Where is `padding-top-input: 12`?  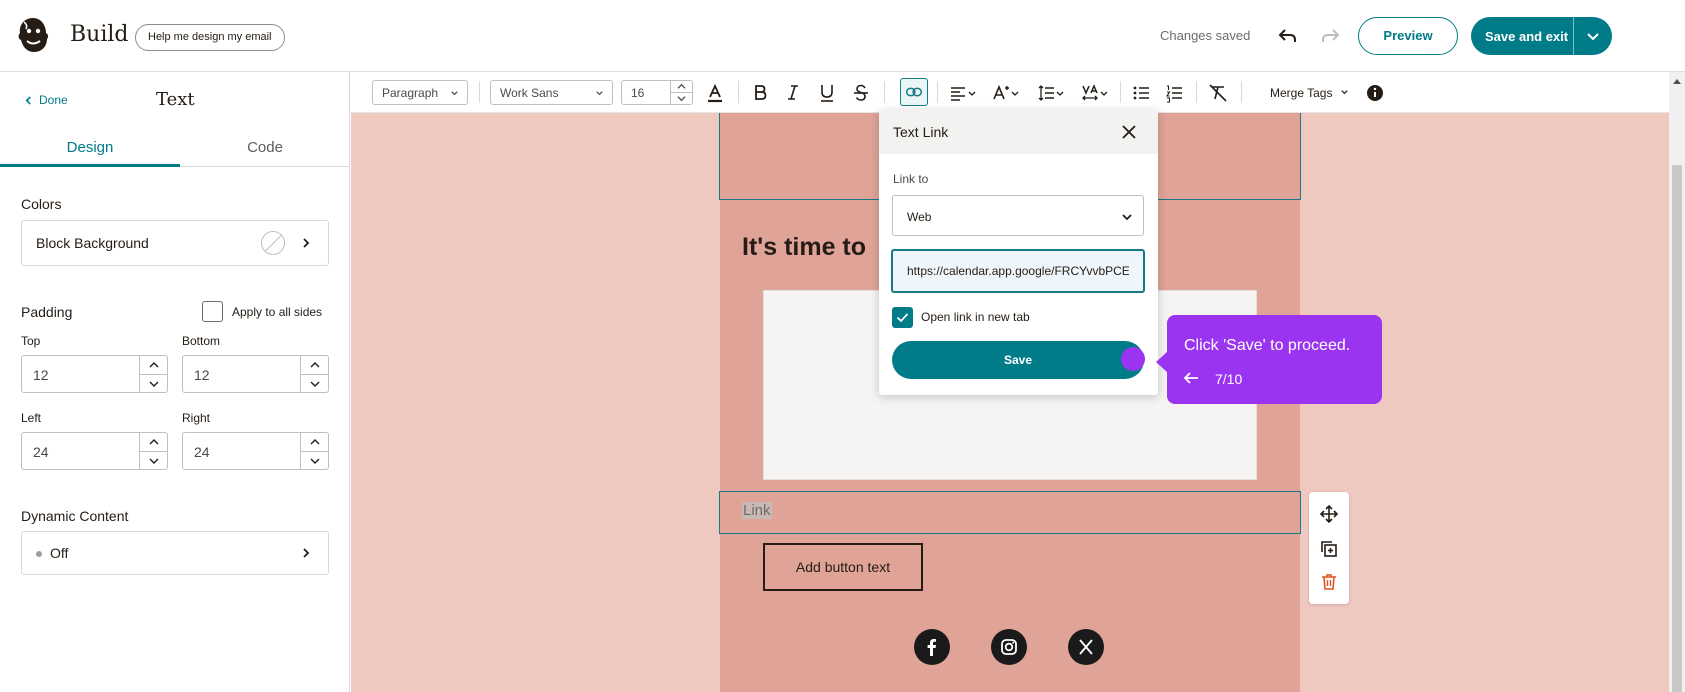
padding-top-input: 12 is located at coordinates (94, 374).